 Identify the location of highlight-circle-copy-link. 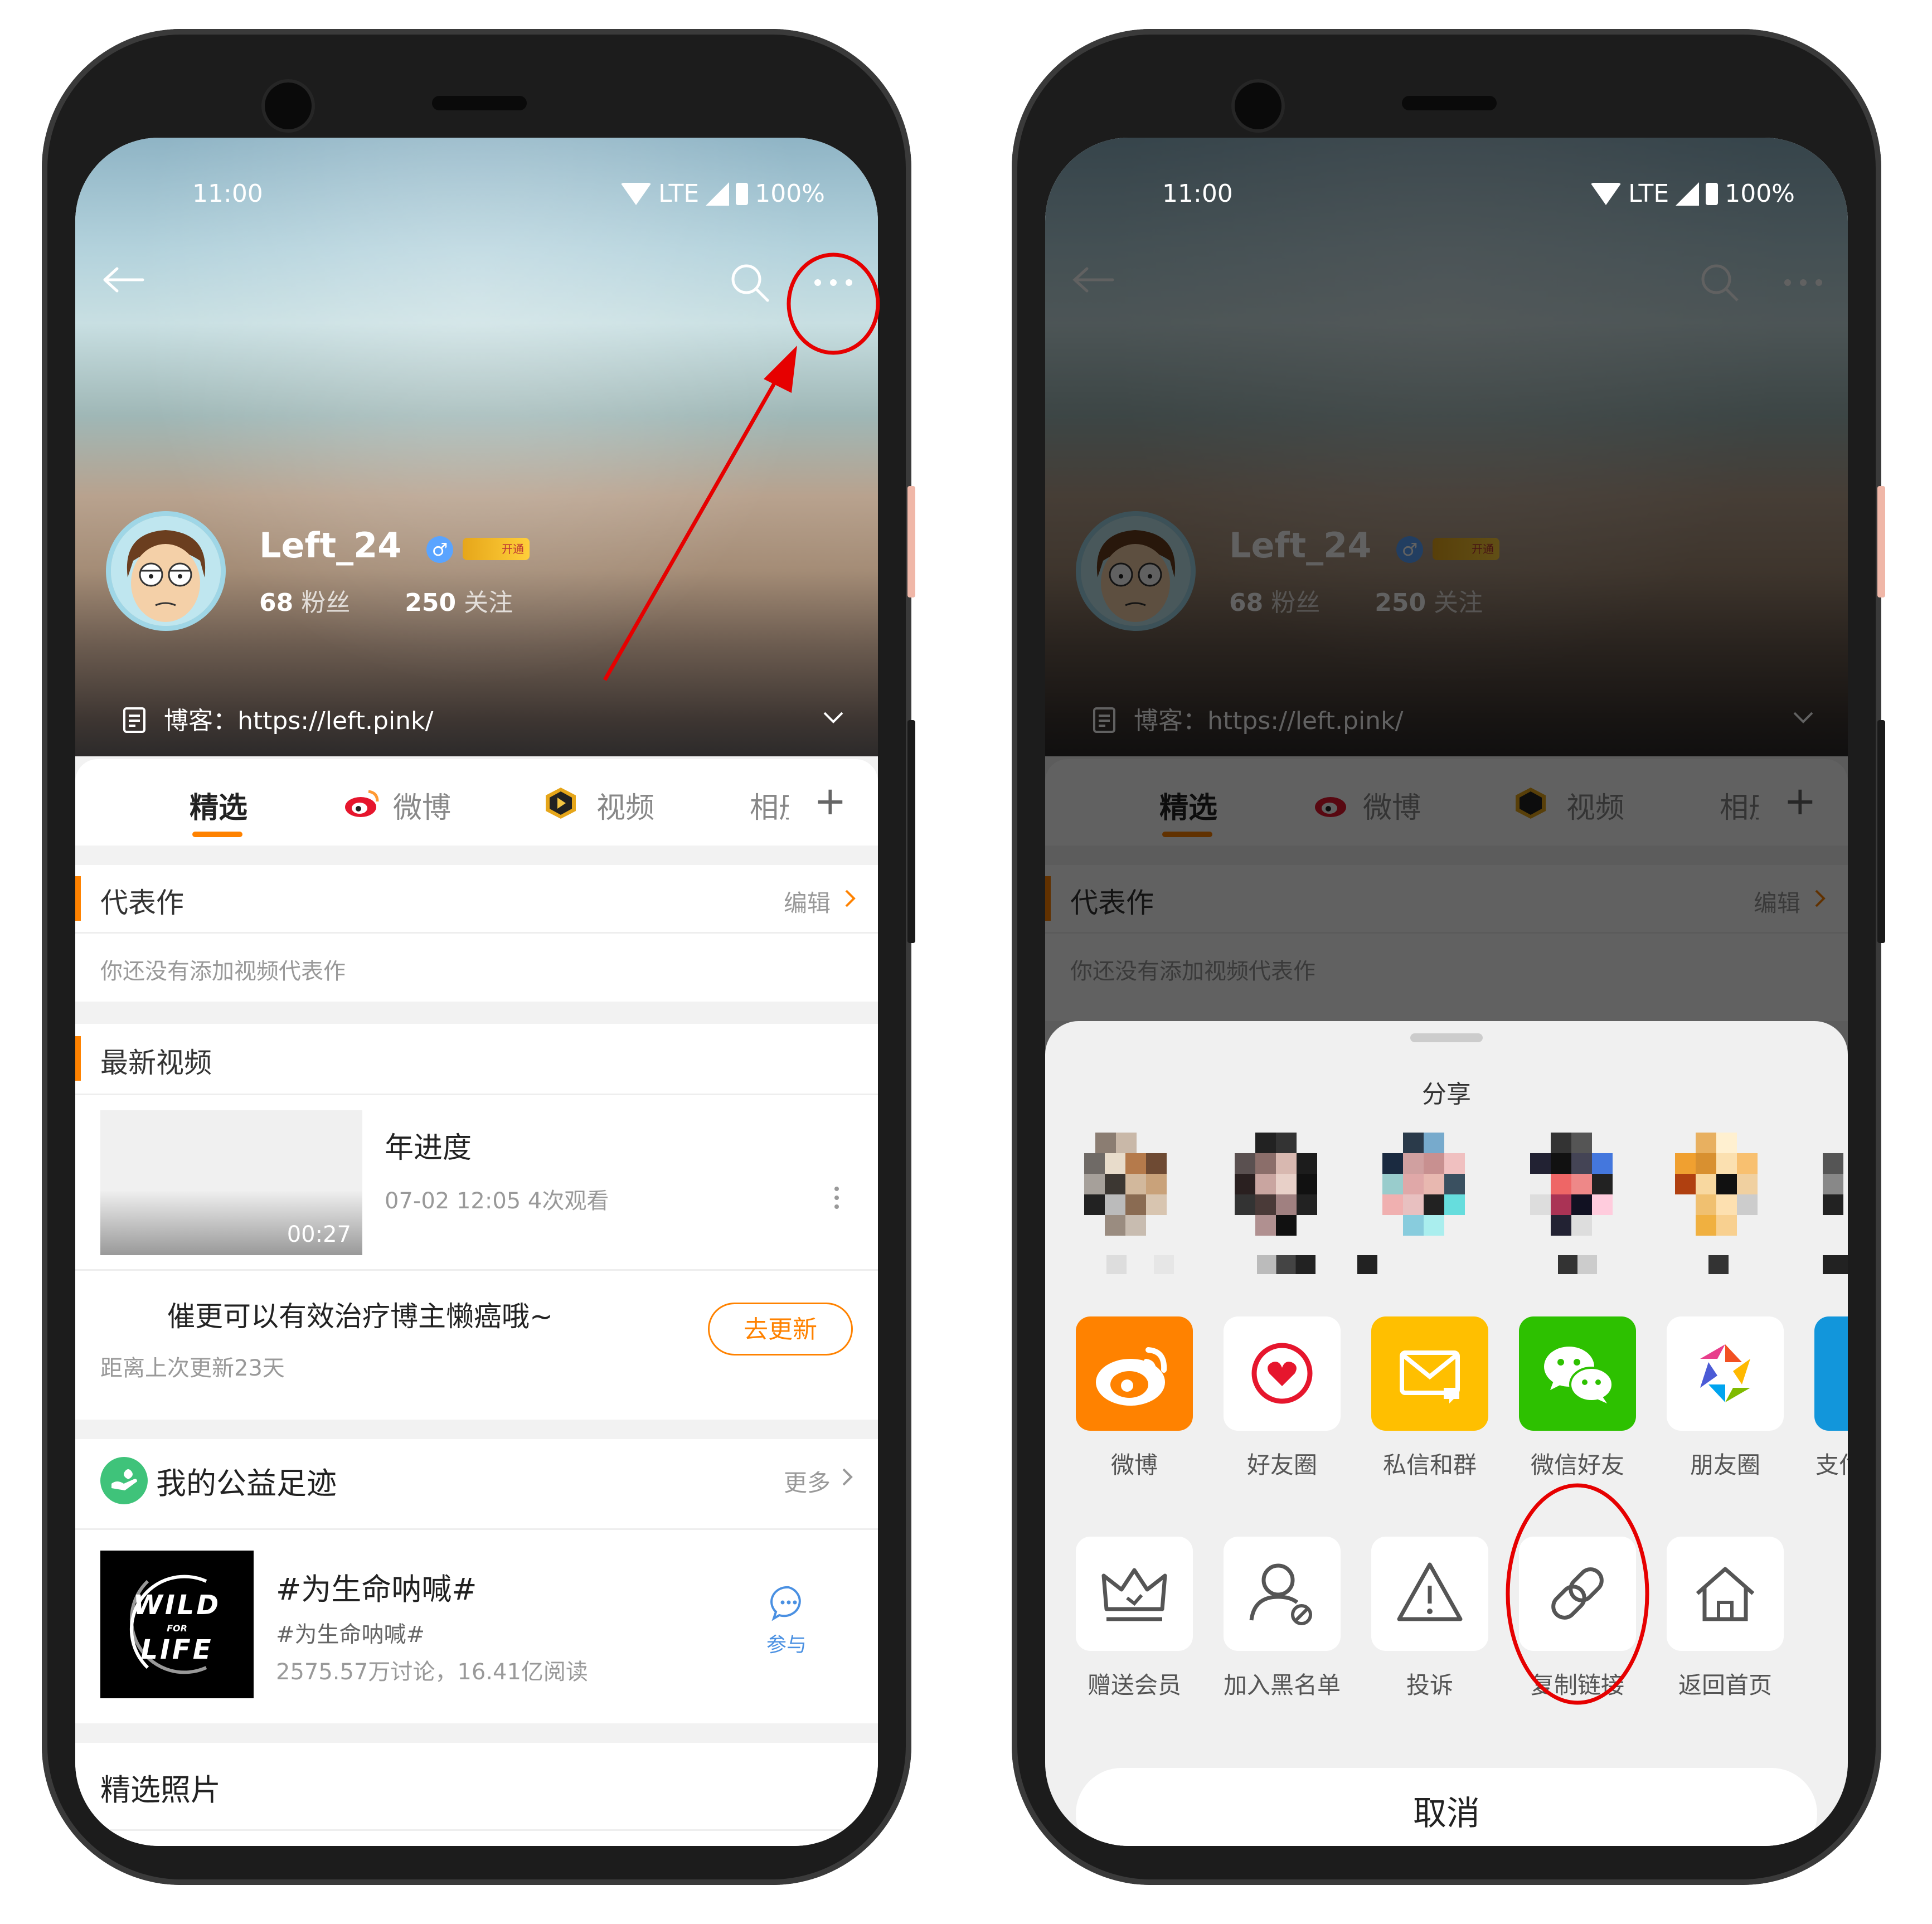
(1577, 1594).